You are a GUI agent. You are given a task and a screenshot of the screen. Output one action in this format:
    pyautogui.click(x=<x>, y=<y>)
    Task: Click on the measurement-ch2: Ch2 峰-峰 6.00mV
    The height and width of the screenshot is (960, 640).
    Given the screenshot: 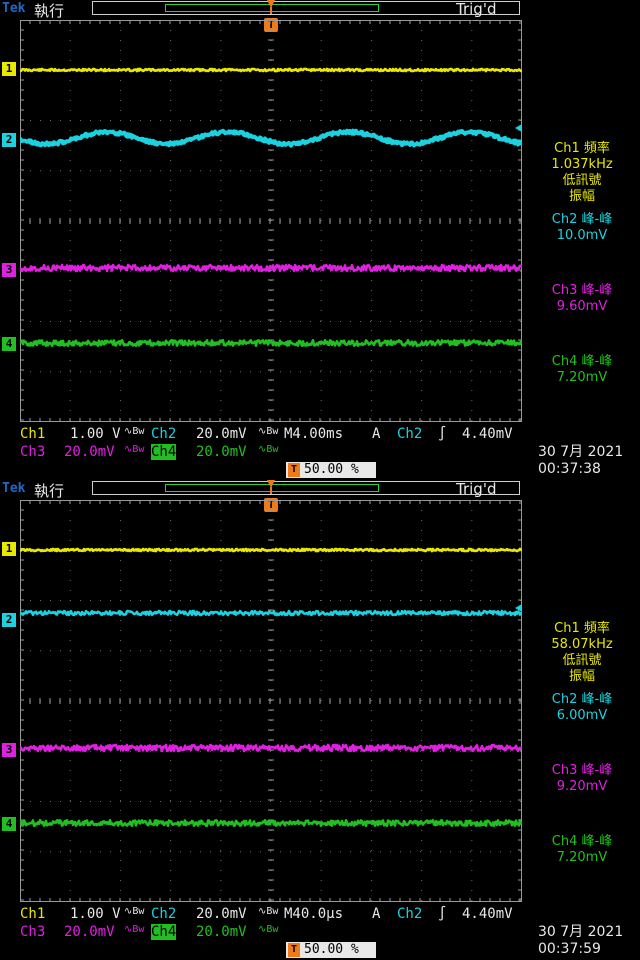 What is the action you would take?
    pyautogui.click(x=582, y=708)
    